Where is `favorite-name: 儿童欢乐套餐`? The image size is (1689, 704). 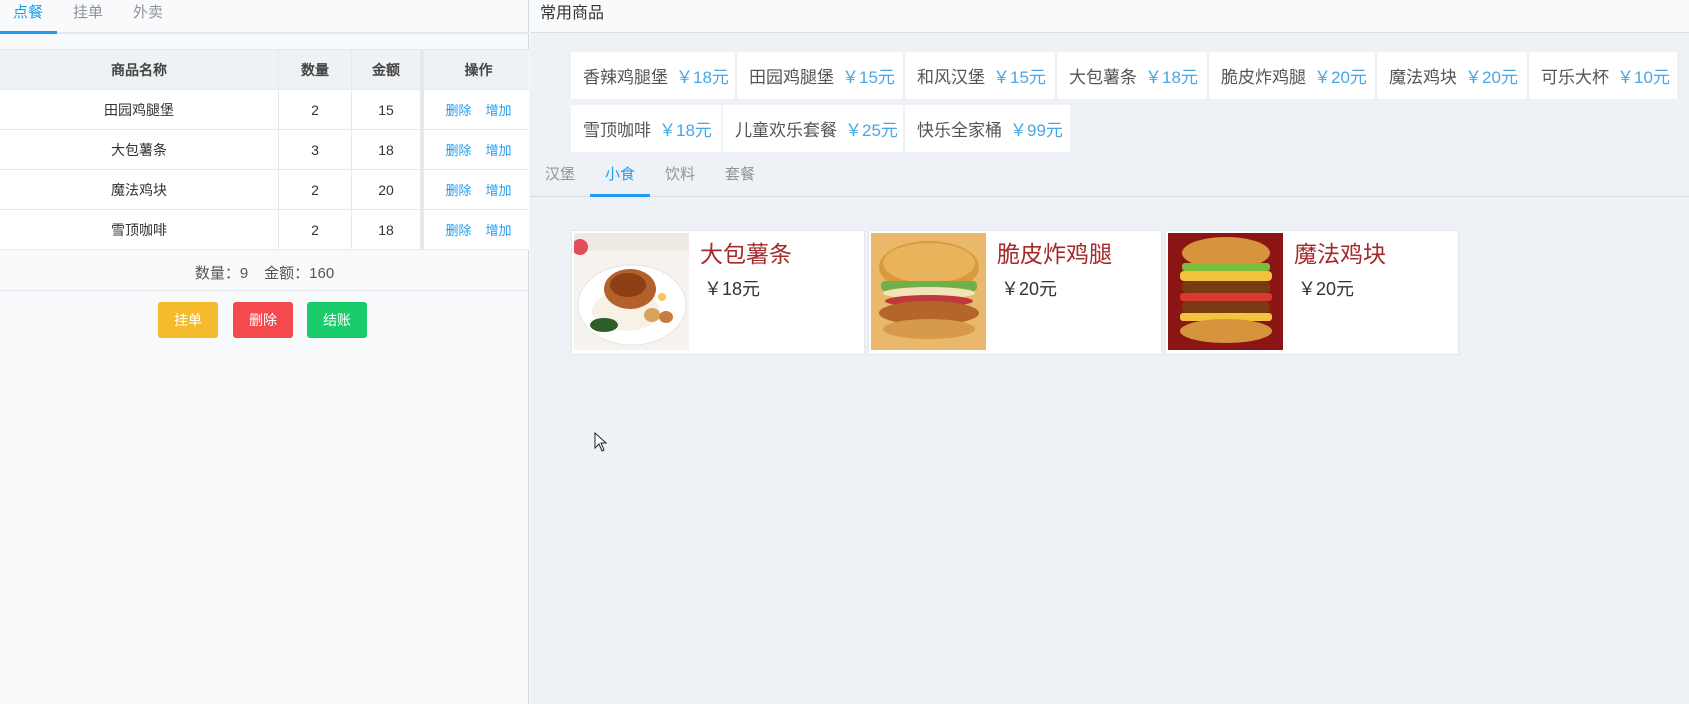
favorite-name: 儿童欢乐套餐 is located at coordinates (786, 130).